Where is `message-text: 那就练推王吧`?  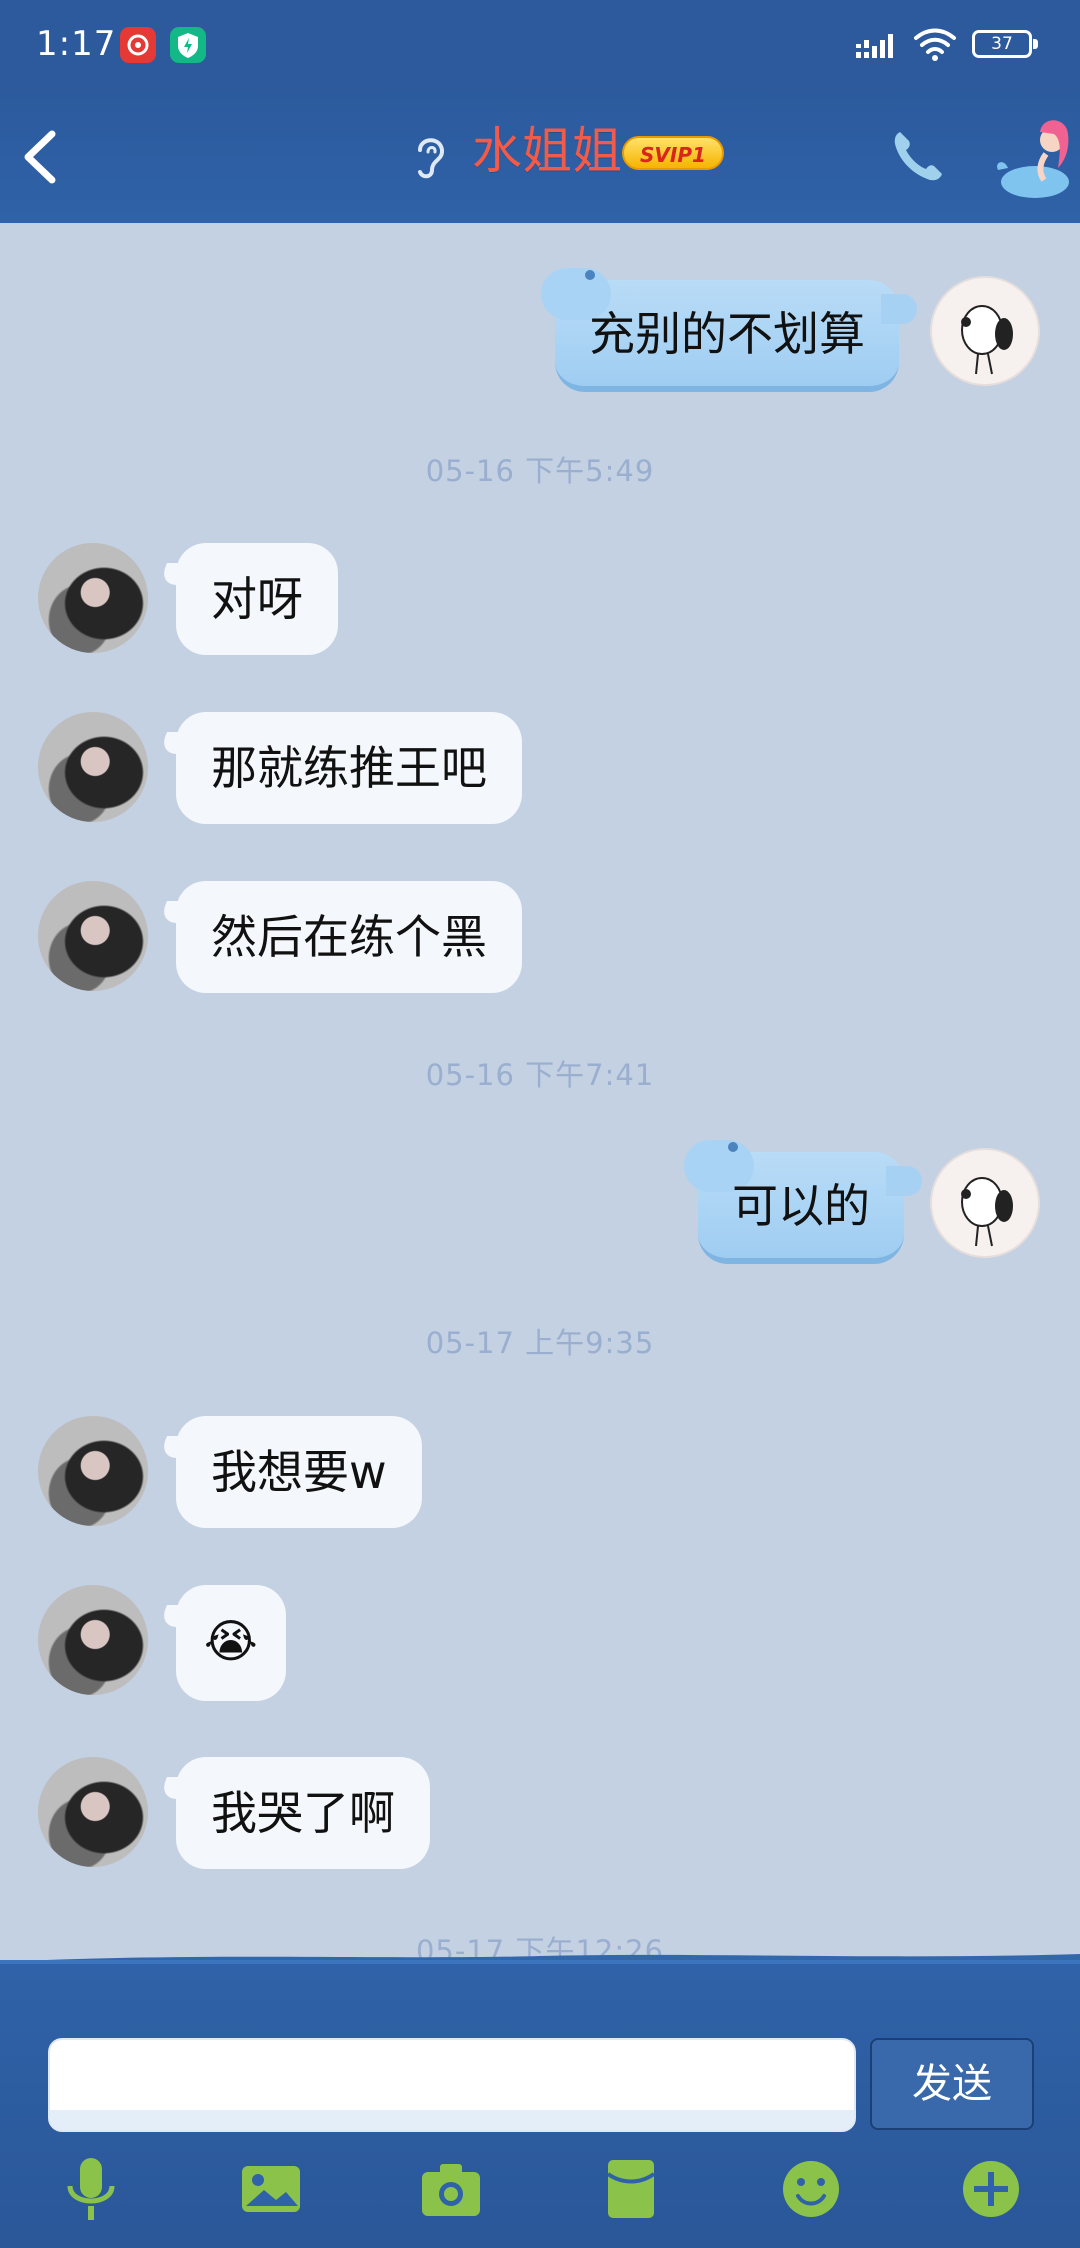 message-text: 那就练推王吧 is located at coordinates (349, 768).